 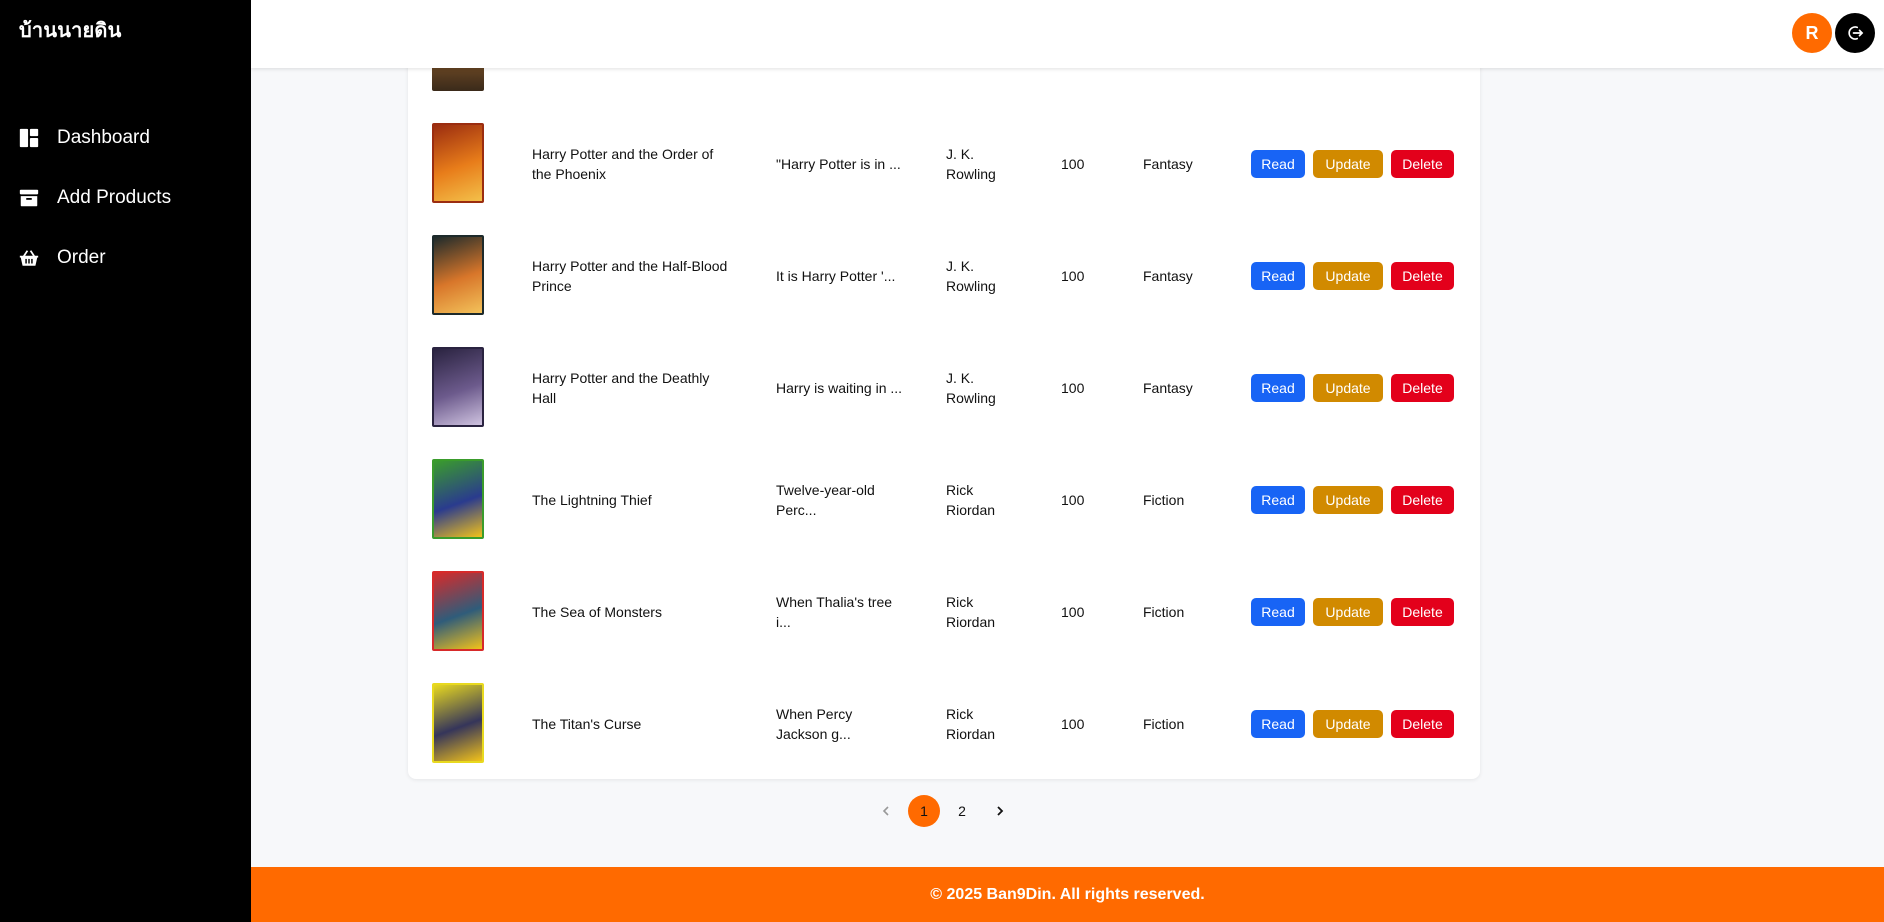 I want to click on logout-button, so click(x=1855, y=33).